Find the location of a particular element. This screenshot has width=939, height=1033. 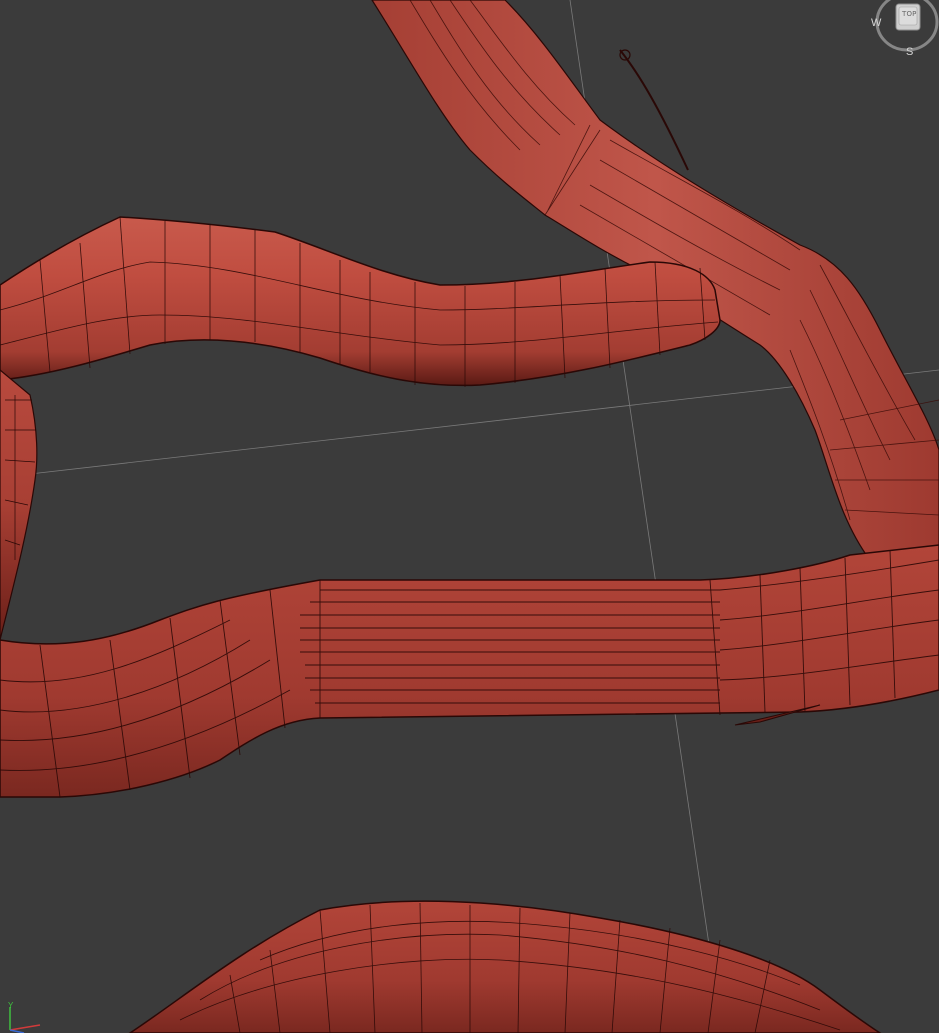

axis-tripod: Y is located at coordinates (24, 1017).